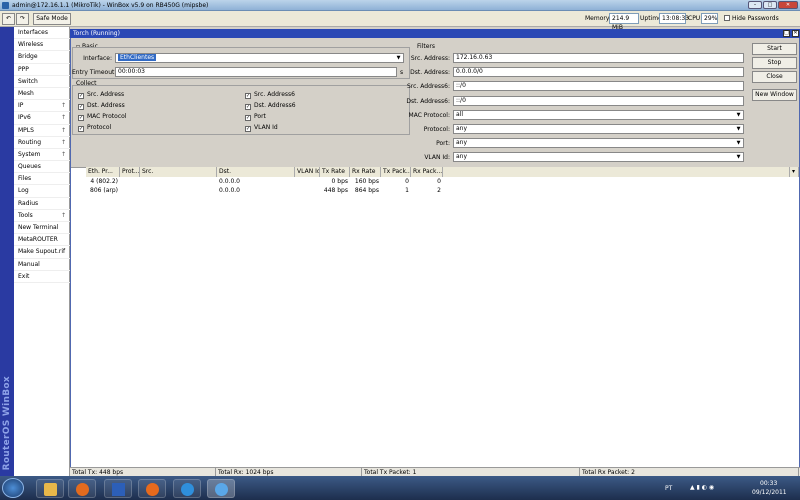 The height and width of the screenshot is (500, 800). What do you see at coordinates (786, 33) in the screenshot?
I see `torch-restore-button: □` at bounding box center [786, 33].